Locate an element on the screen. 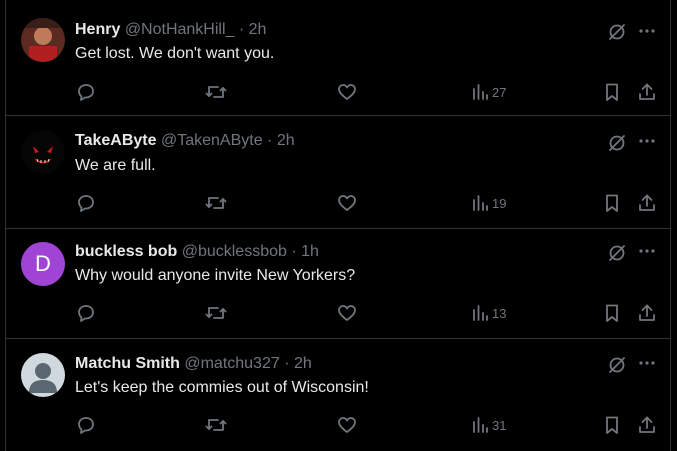  action-bar: 31 is located at coordinates (338, 425).